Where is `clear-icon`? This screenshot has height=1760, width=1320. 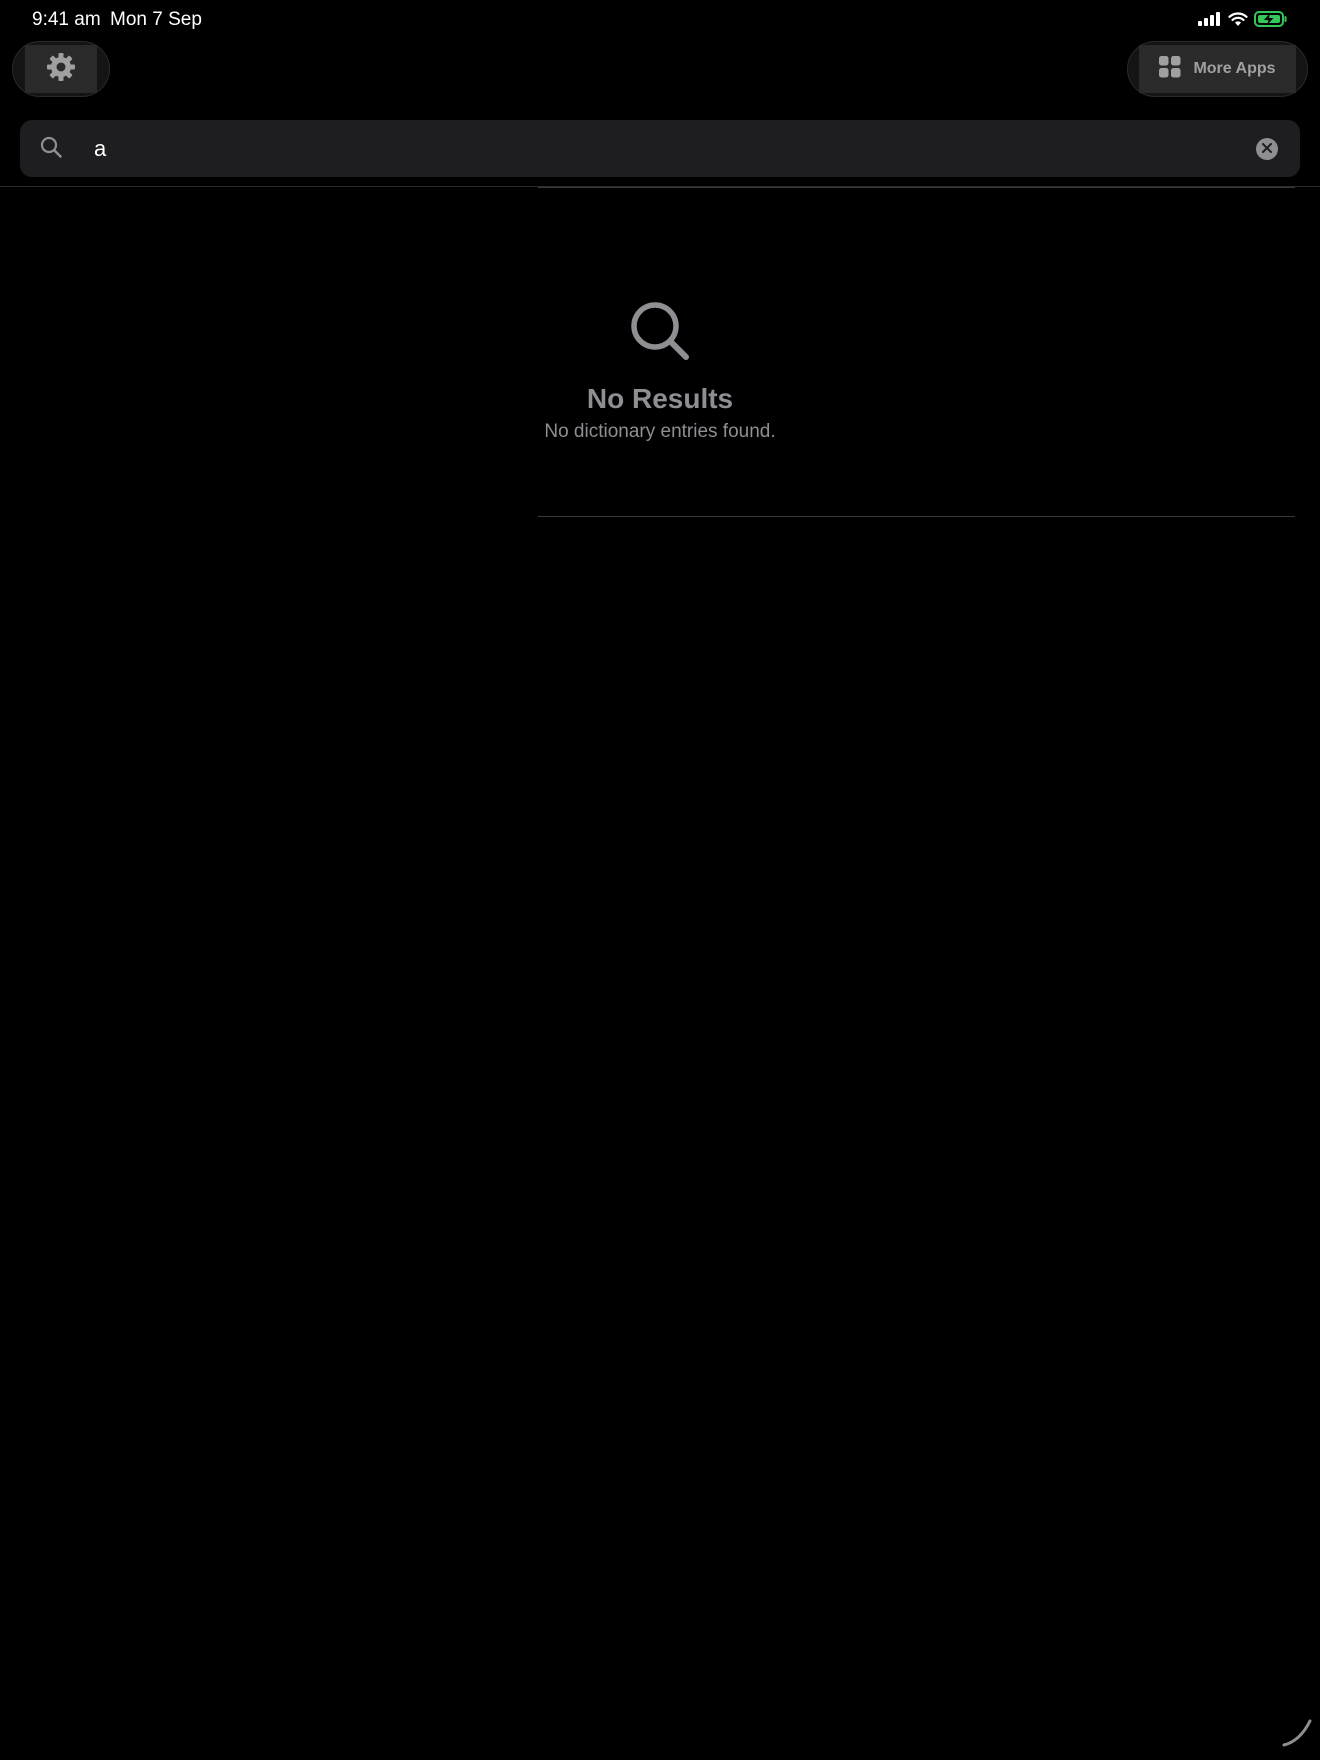
clear-icon is located at coordinates (1267, 149).